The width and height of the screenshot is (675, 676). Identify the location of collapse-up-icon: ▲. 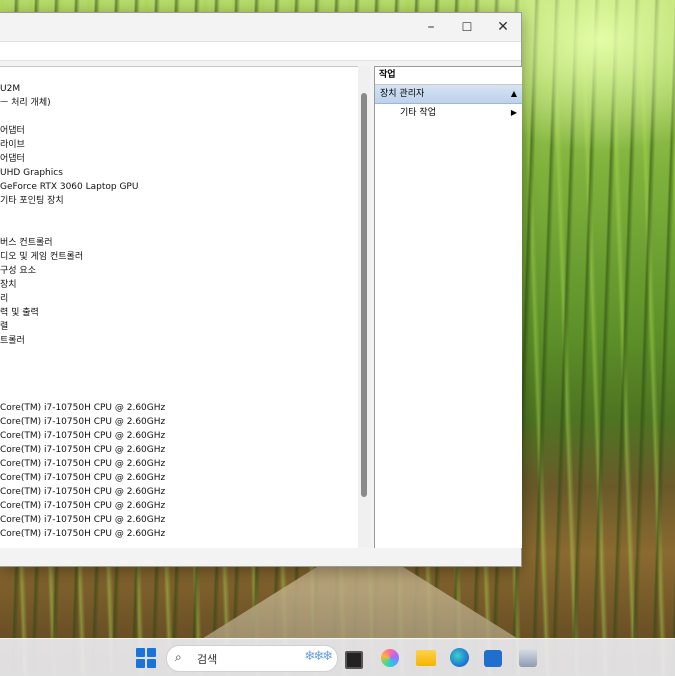
(514, 94).